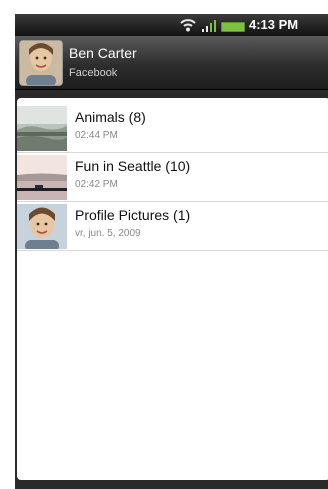 Image resolution: width=328 pixels, height=489 pixels. I want to click on contact-name: Ben Carter, so click(103, 53).